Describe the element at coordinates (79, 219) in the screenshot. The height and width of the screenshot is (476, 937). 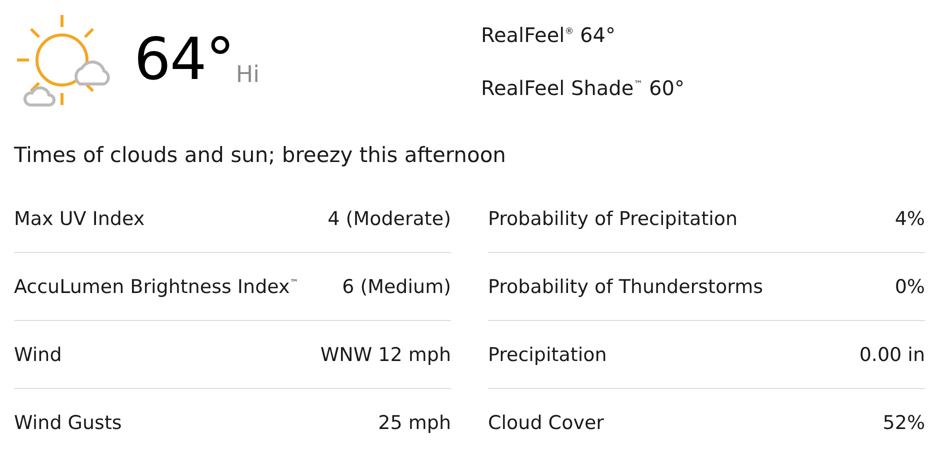
I see `detail-label: Max UV Index` at that location.